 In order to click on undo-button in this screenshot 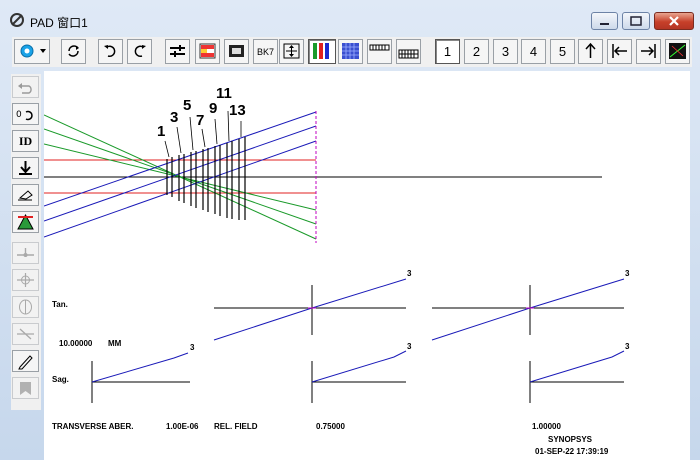, I will do `click(110, 51)`.